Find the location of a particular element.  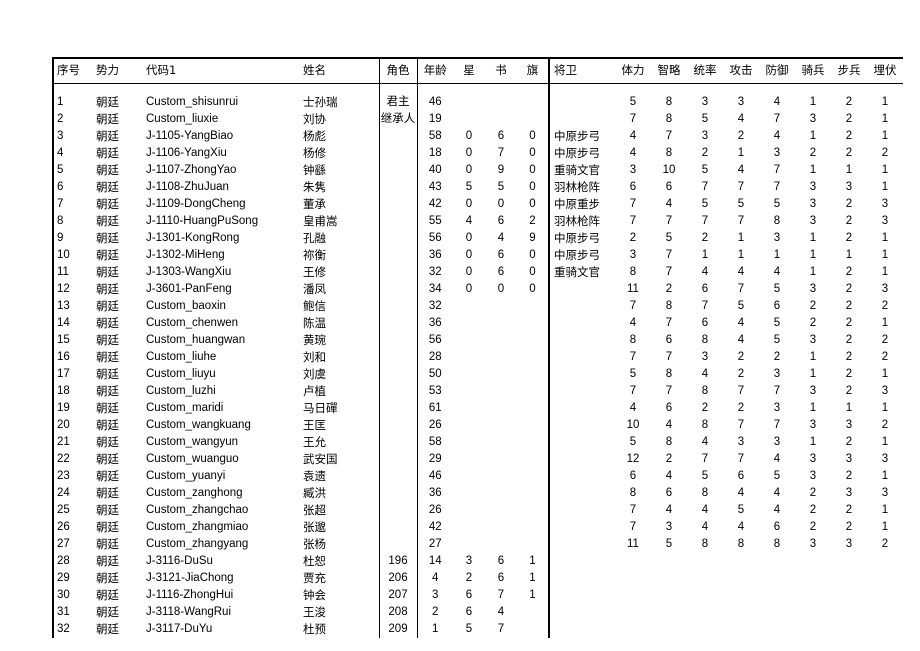

cell-age: 50 is located at coordinates (434, 374).